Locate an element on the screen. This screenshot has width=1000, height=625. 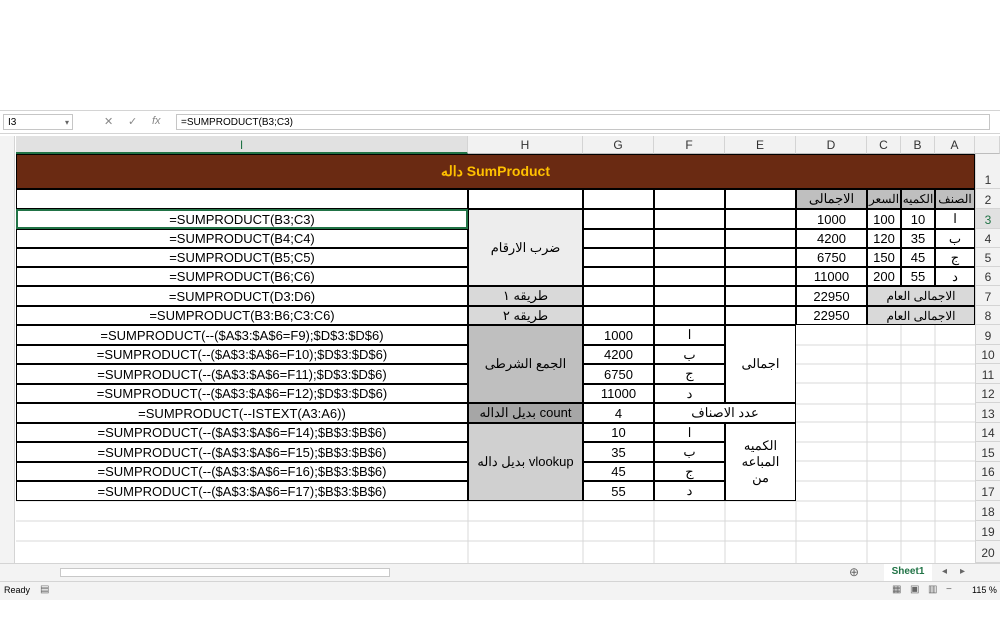
qty-sold-value: 35 is located at coordinates (618, 452).